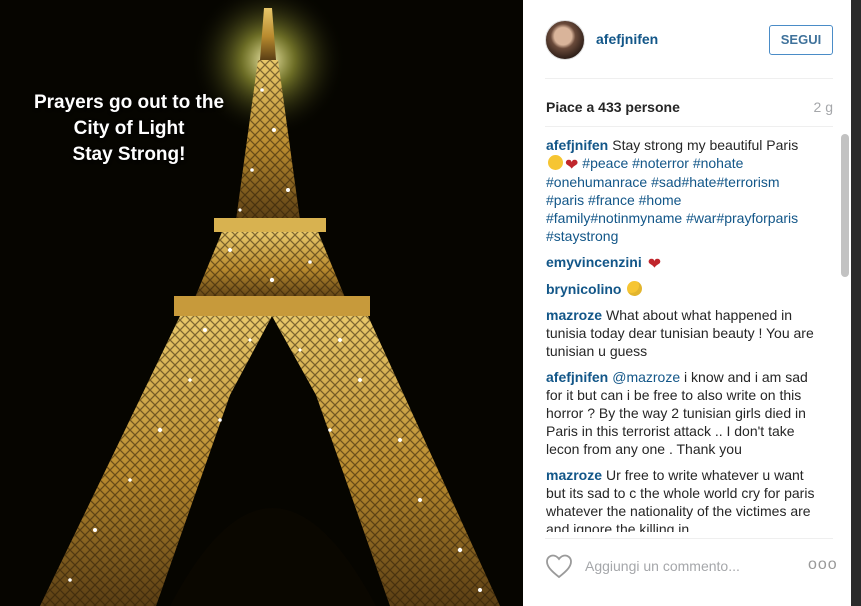  Describe the element at coordinates (583, 289) in the screenshot. I see `comment-username: brynicolino` at that location.